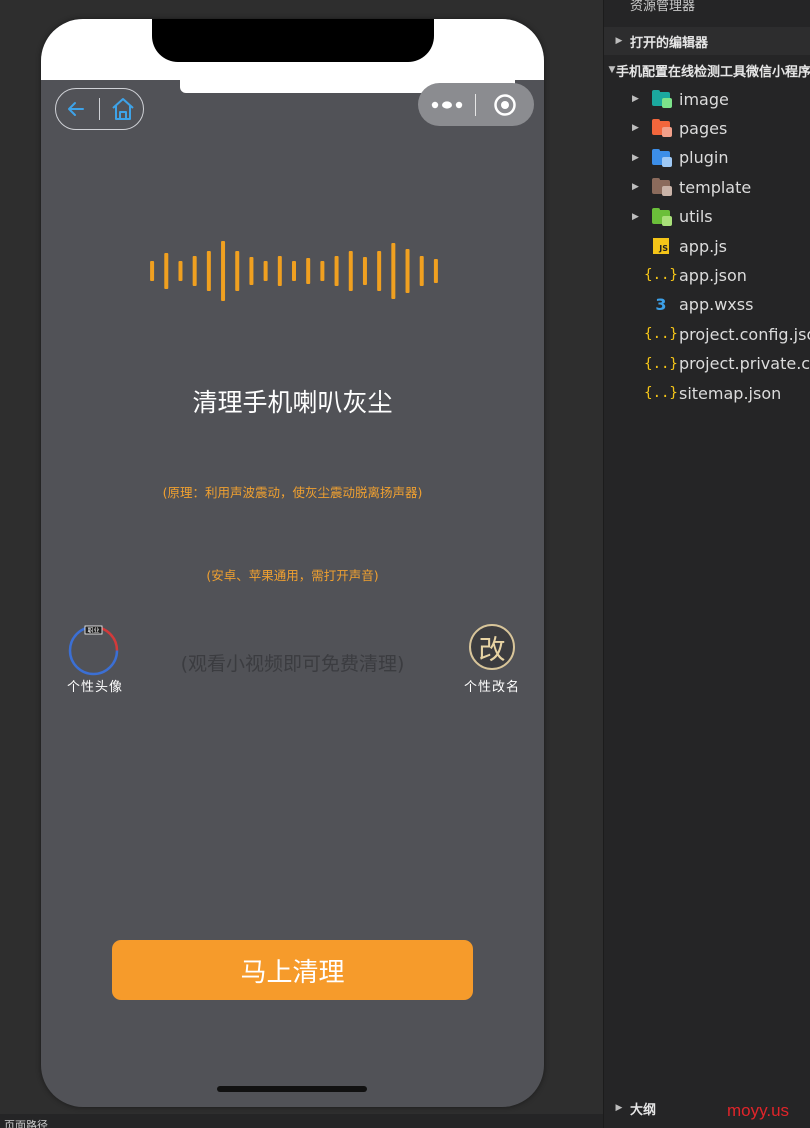 This screenshot has width=810, height=1128. I want to click on tree-item-label: sitemap.json, so click(730, 393).